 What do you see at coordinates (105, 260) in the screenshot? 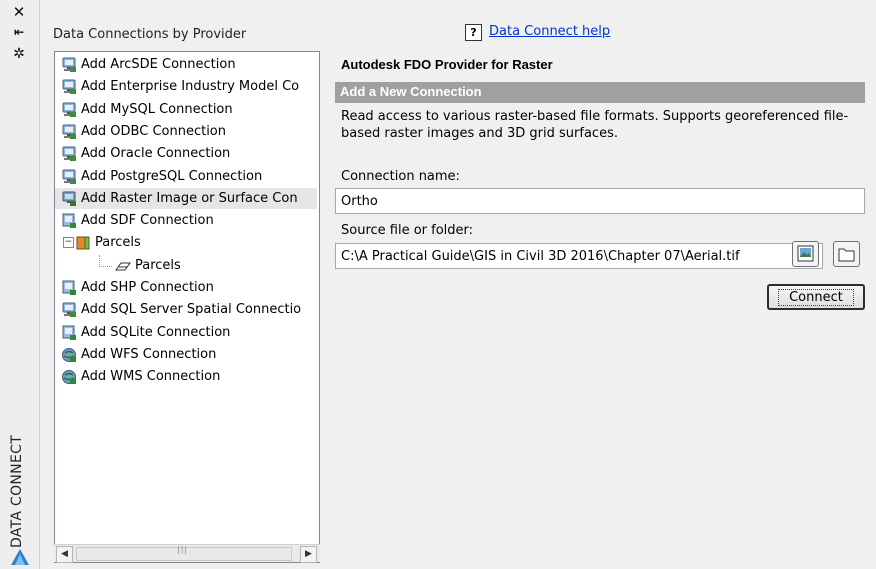
I see `tree-connector` at bounding box center [105, 260].